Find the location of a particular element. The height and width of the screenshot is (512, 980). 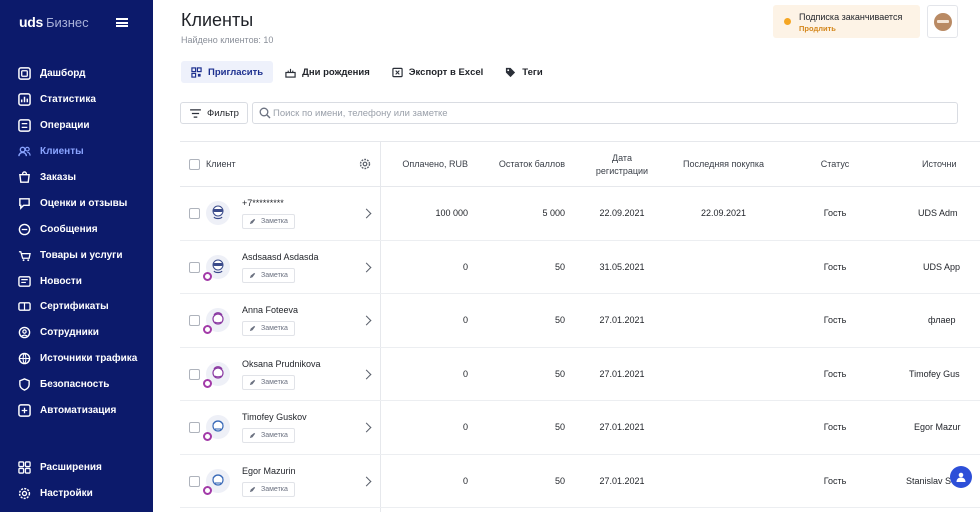

column-source: Источни is located at coordinates (939, 164).